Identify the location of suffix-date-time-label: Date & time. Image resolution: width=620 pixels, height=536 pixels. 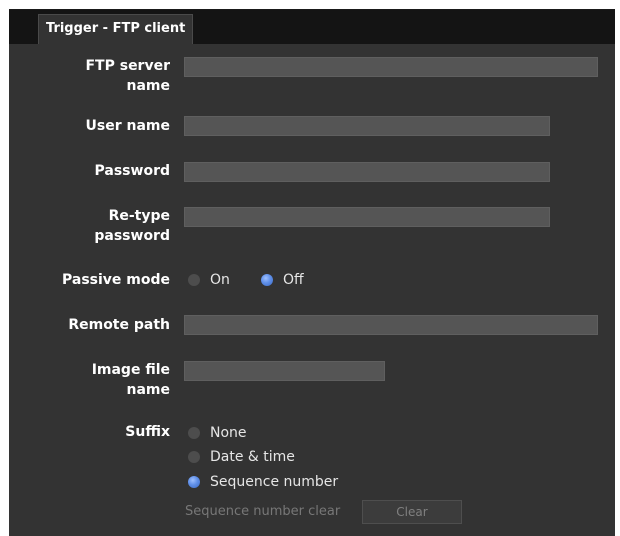
(252, 457).